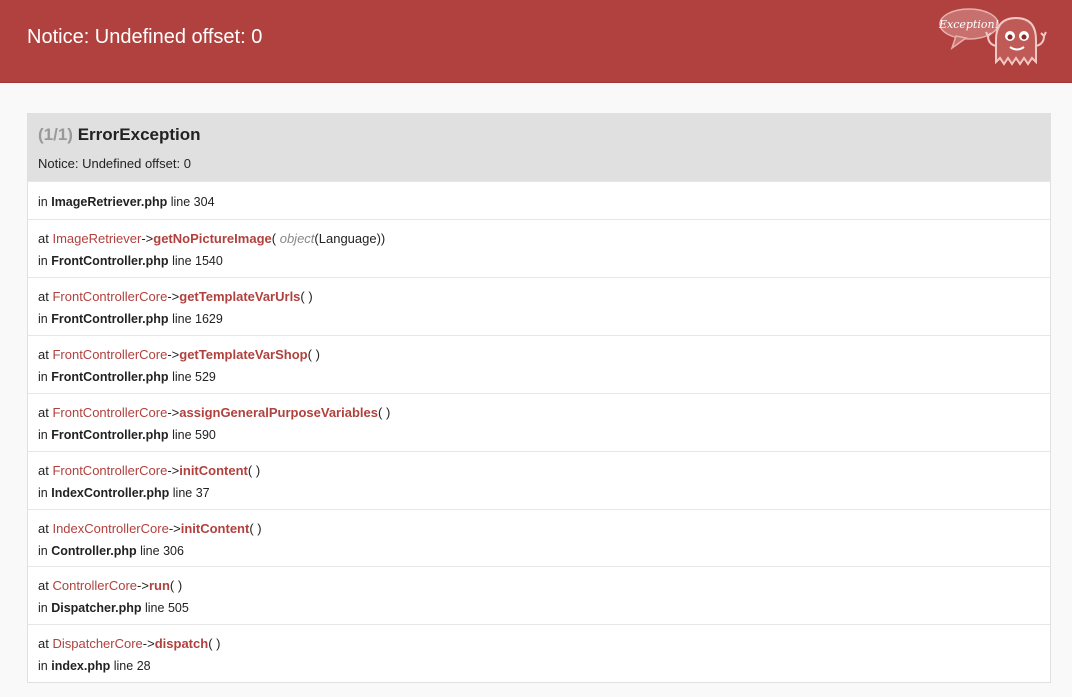  What do you see at coordinates (212, 238) in the screenshot?
I see `trace-method: getNoPictureImage` at bounding box center [212, 238].